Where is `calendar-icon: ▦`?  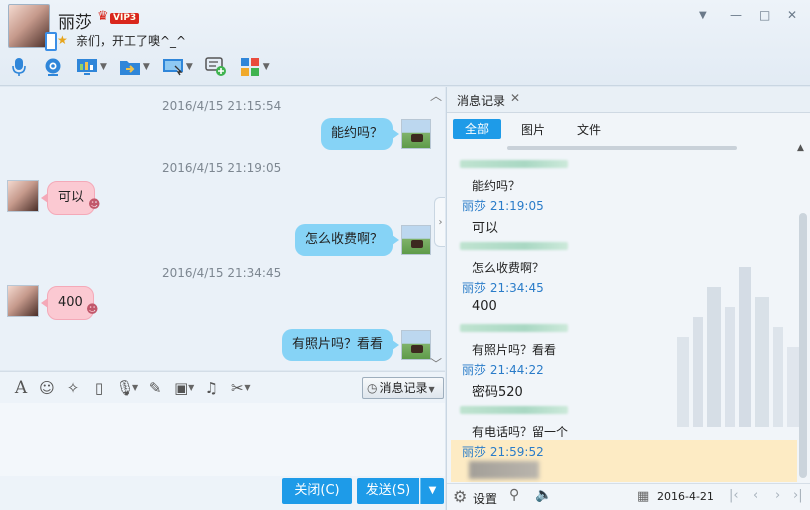 calendar-icon: ▦ is located at coordinates (643, 496).